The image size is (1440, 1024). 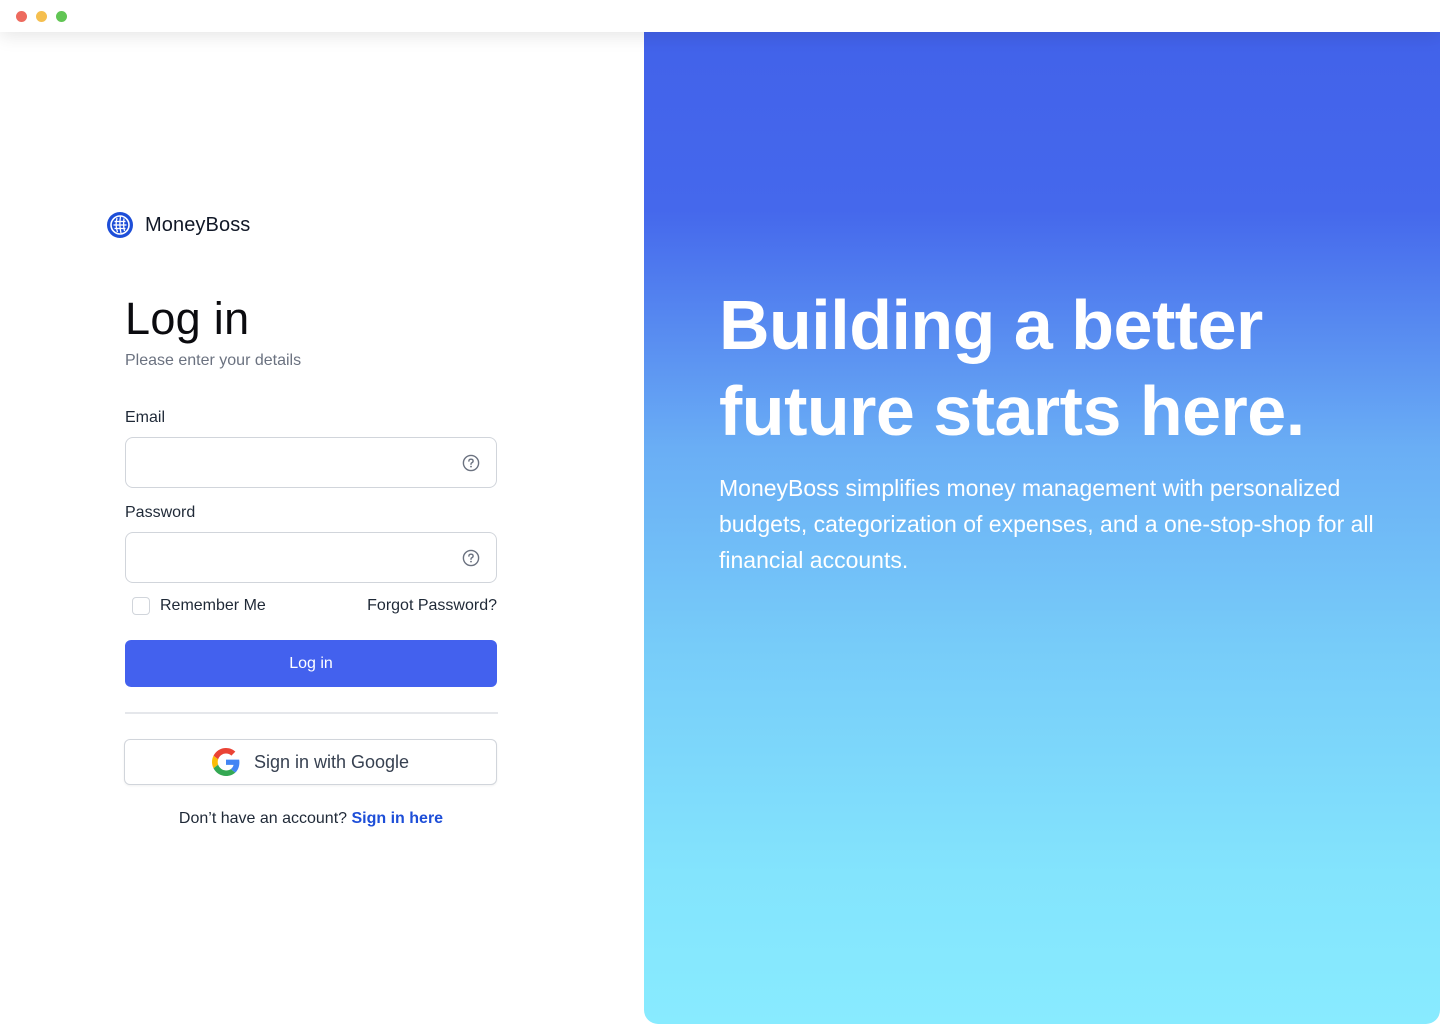 I want to click on close-window-button, so click(x=21, y=16).